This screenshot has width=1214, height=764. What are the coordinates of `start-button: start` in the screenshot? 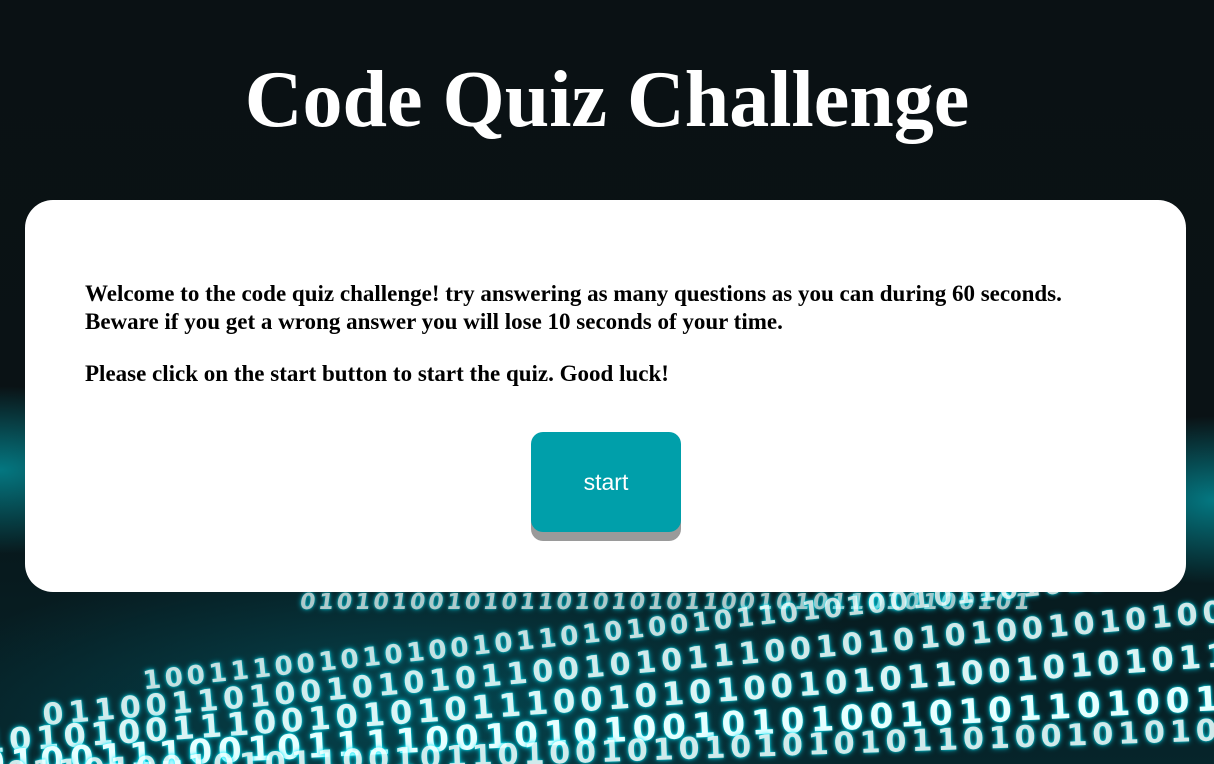 It's located at (606, 482).